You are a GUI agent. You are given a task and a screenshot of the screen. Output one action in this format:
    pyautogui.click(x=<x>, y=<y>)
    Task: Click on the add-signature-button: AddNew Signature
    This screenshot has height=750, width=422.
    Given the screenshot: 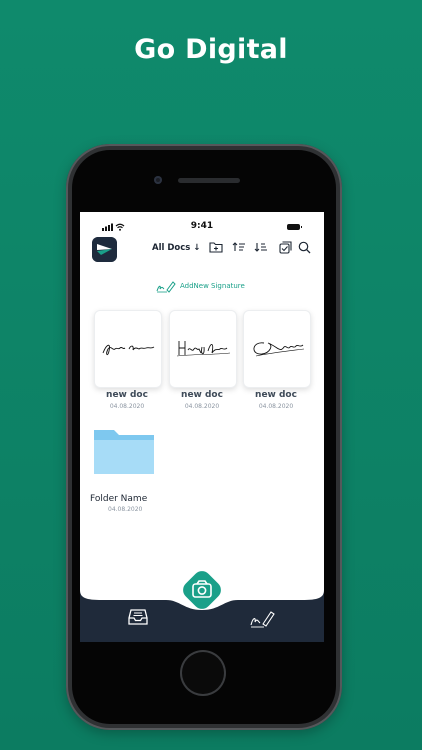 What is the action you would take?
    pyautogui.click(x=200, y=286)
    